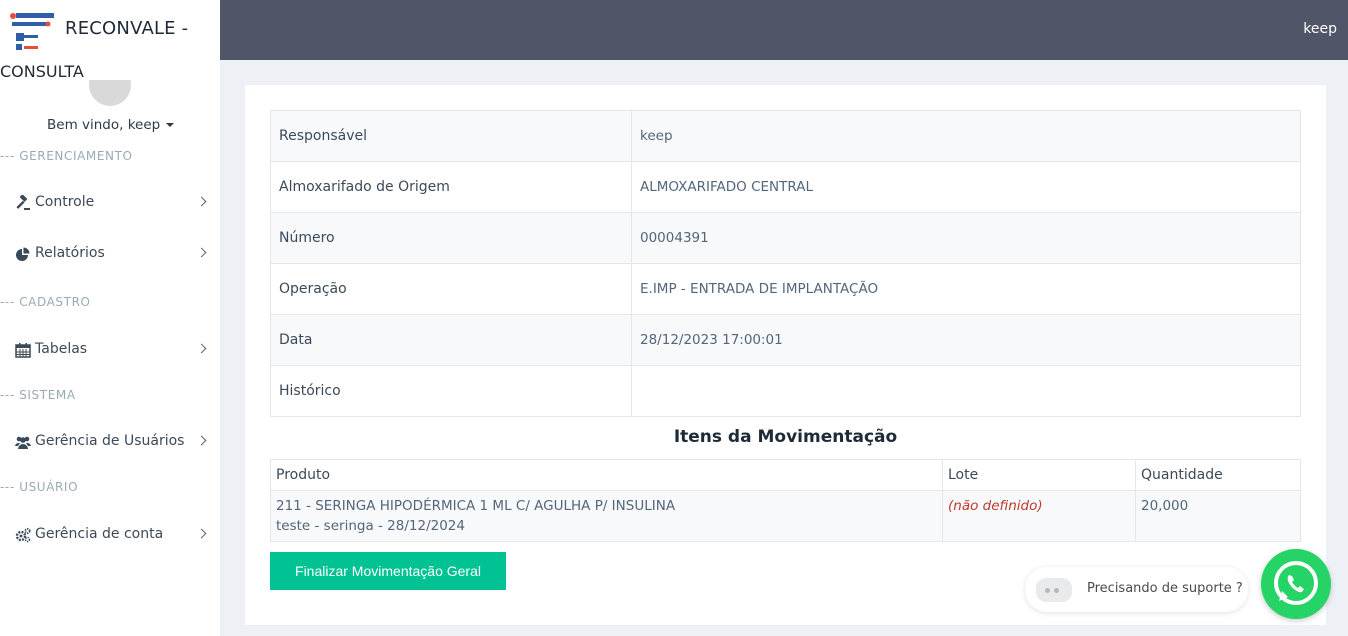 This screenshot has width=1348, height=636. Describe the element at coordinates (388, 571) in the screenshot. I see `finalize-movement-button: Finalizar Movimentação Geral` at that location.